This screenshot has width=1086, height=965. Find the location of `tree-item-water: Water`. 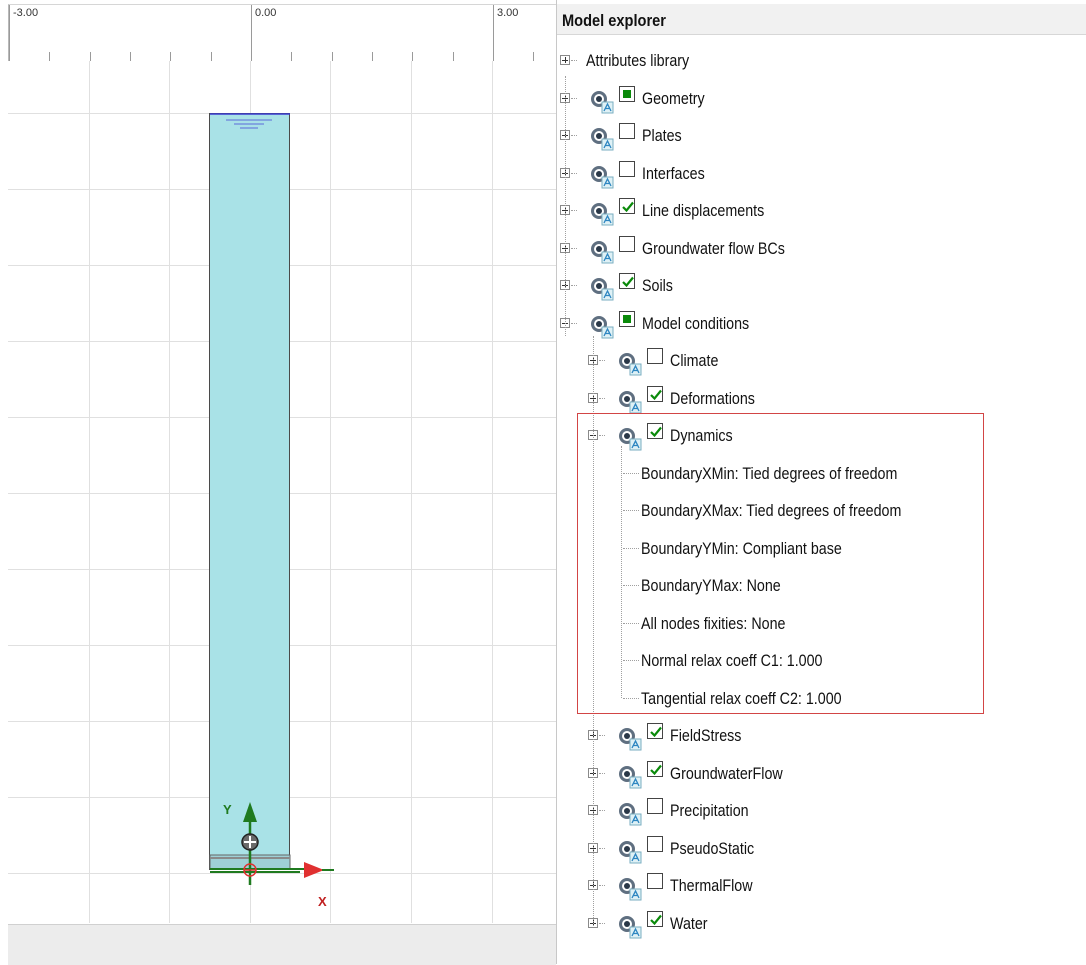

tree-item-water: Water is located at coordinates (821, 924).